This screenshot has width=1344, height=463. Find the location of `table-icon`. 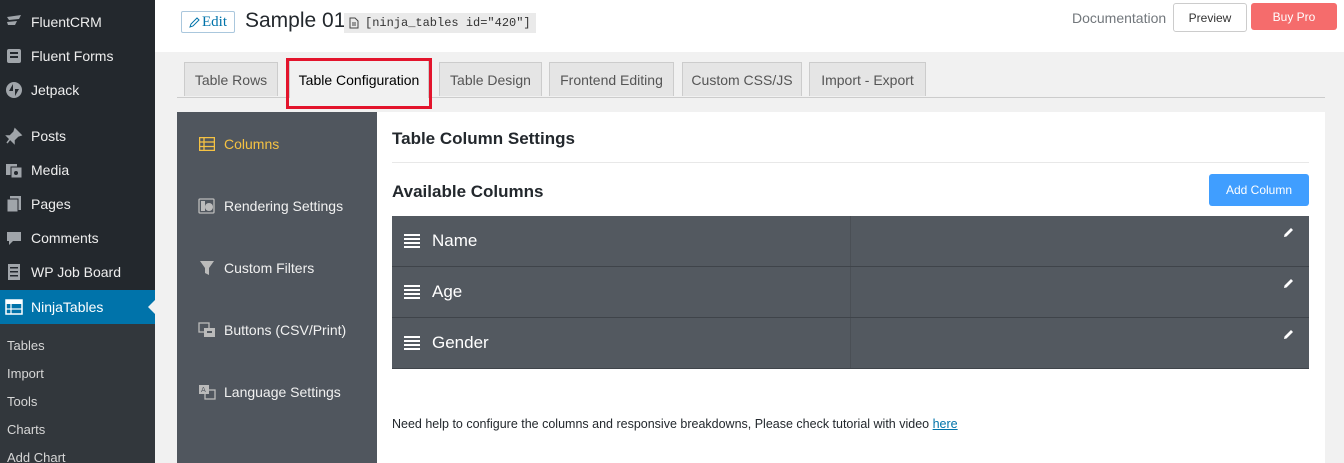

table-icon is located at coordinates (14, 307).